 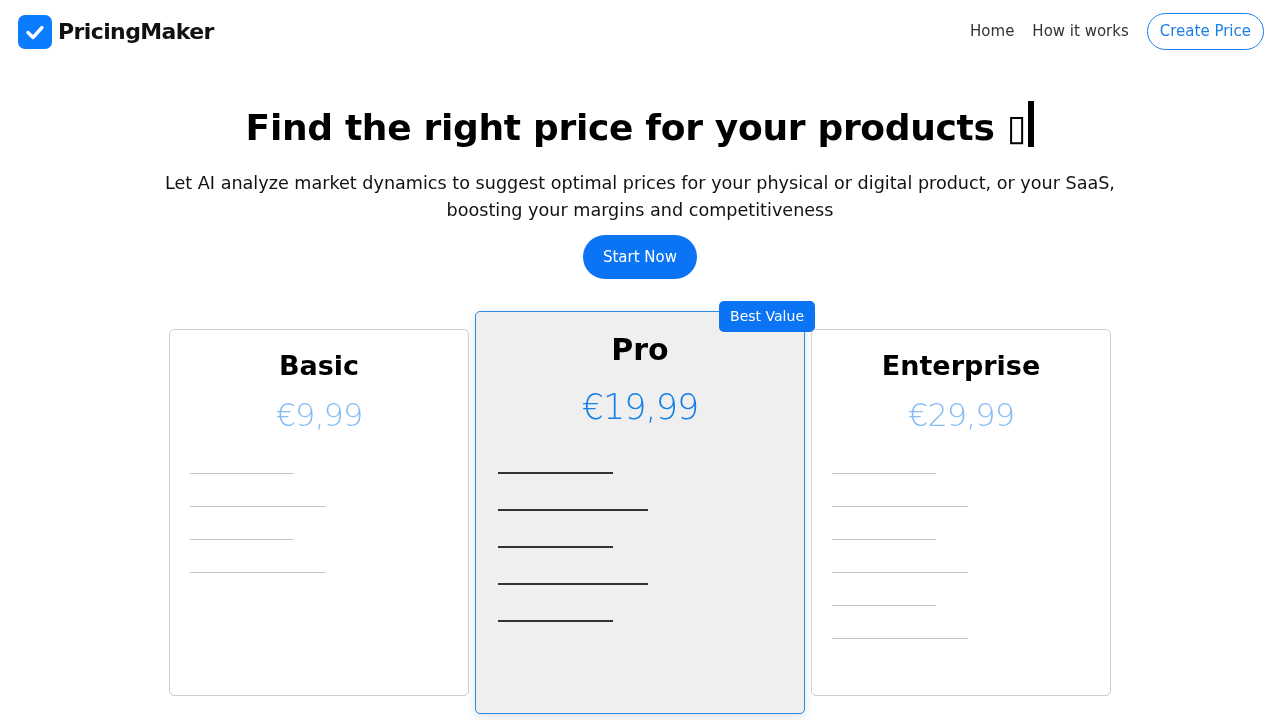 I want to click on plan-price: €9,99, so click(x=319, y=415).